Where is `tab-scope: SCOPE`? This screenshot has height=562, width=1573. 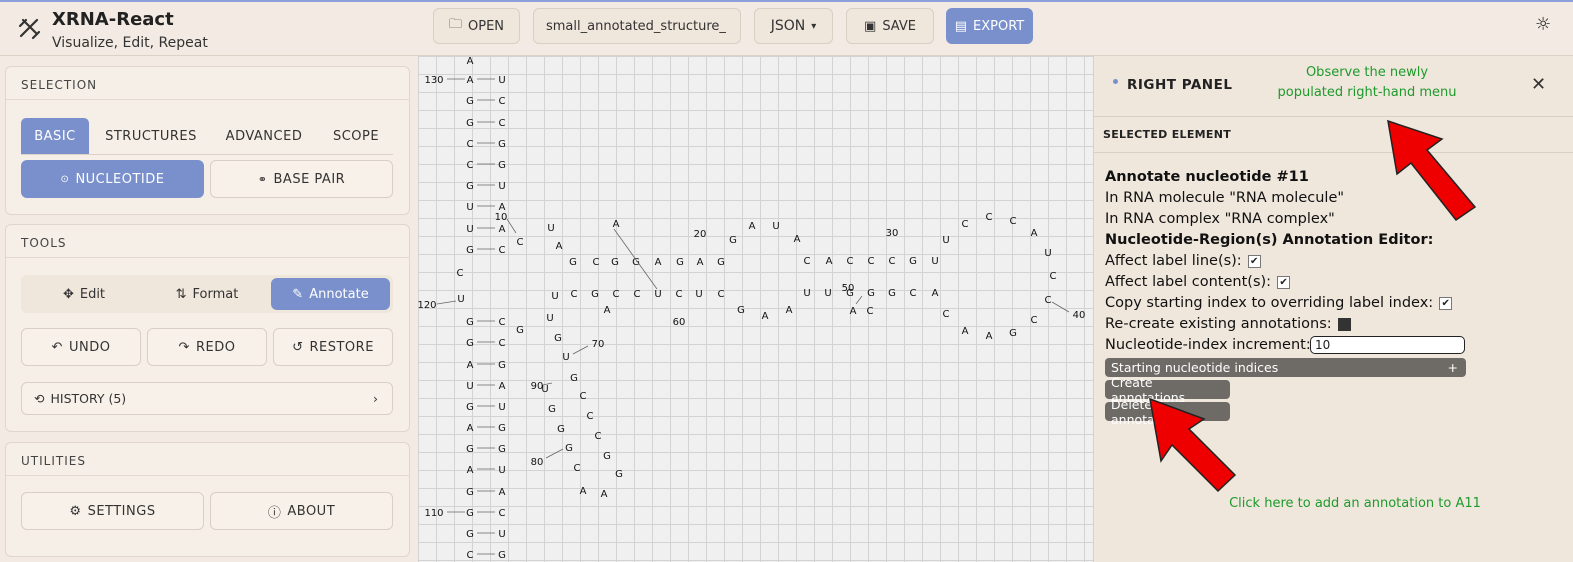
tab-scope: SCOPE is located at coordinates (356, 136).